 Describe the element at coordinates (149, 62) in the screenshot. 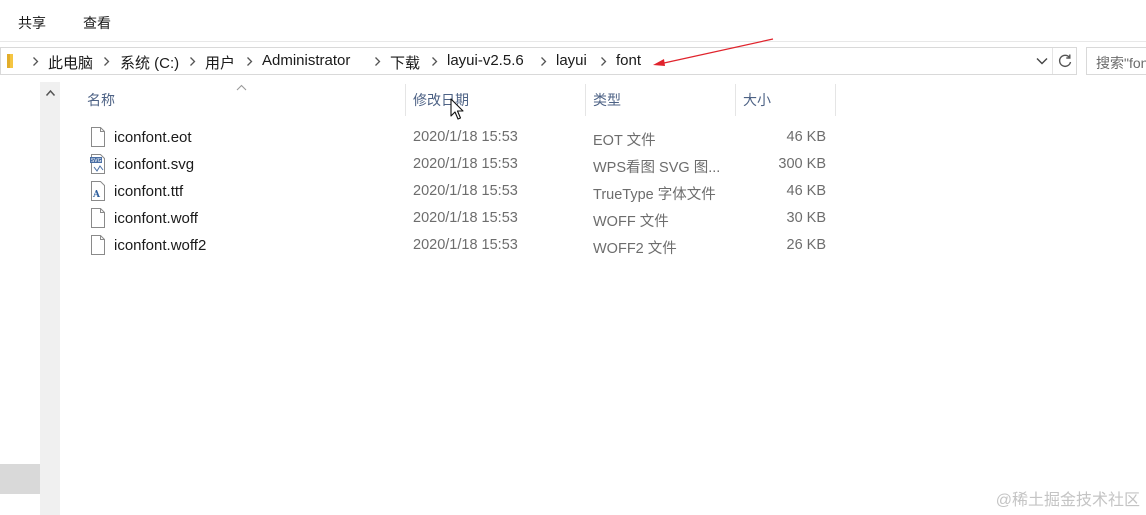

I see `breadcrumb-system-c: 系统 (C:)` at that location.